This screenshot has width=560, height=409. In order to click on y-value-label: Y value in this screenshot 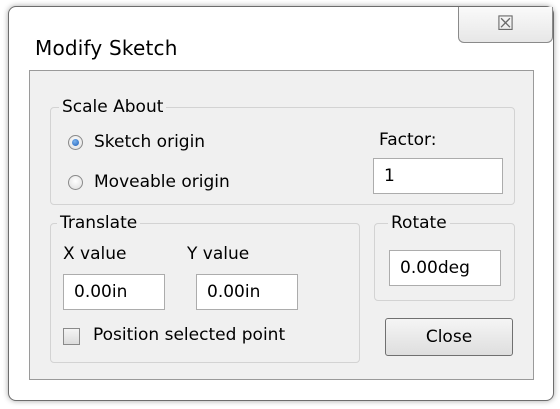, I will do `click(218, 254)`.